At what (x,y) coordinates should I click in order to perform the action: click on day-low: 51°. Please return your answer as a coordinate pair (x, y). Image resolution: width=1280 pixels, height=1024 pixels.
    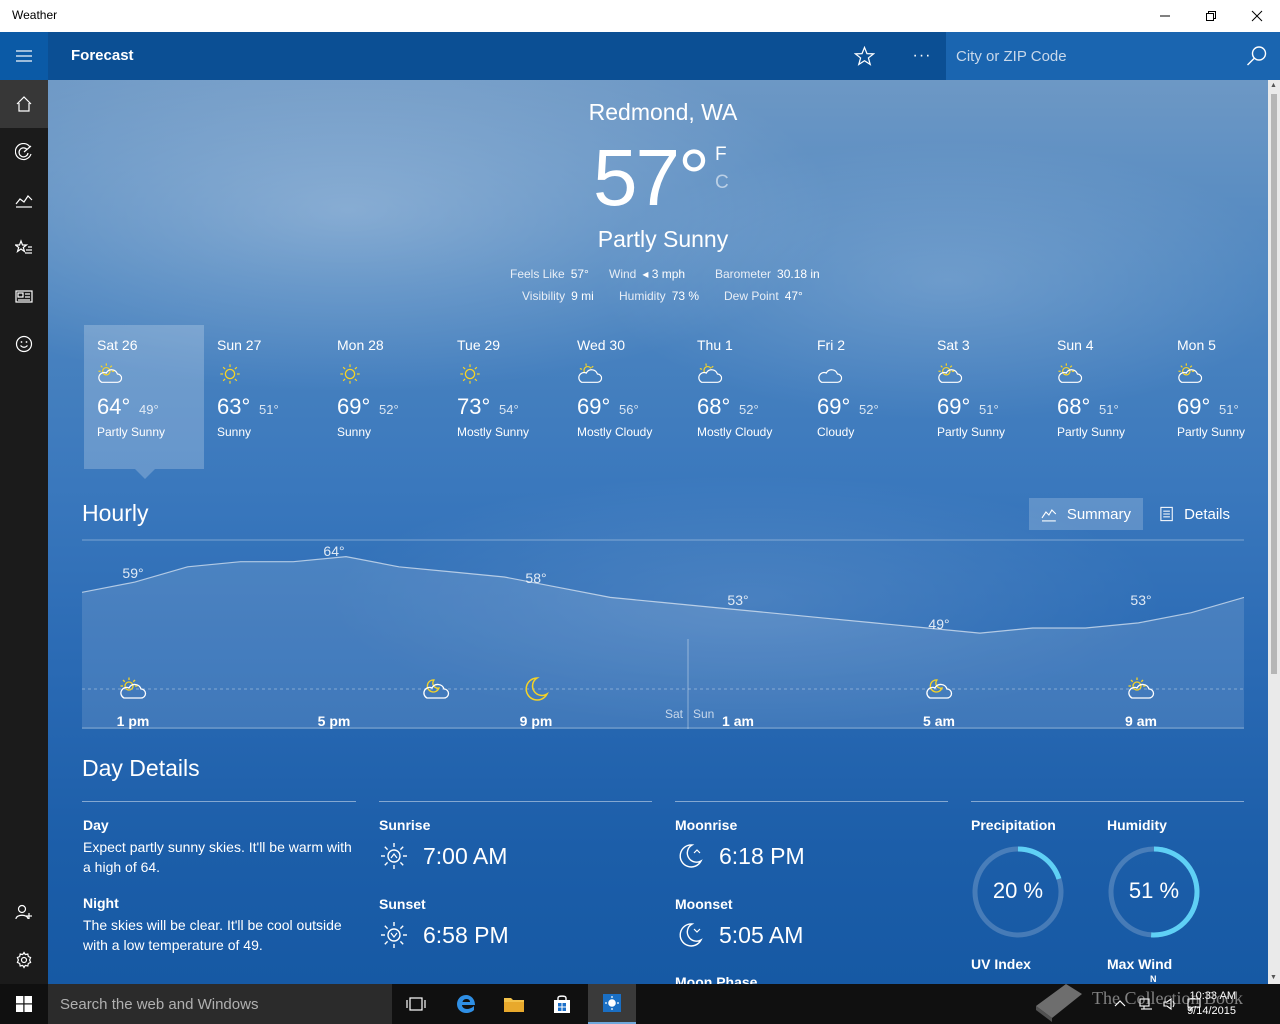
    Looking at the image, I should click on (1229, 409).